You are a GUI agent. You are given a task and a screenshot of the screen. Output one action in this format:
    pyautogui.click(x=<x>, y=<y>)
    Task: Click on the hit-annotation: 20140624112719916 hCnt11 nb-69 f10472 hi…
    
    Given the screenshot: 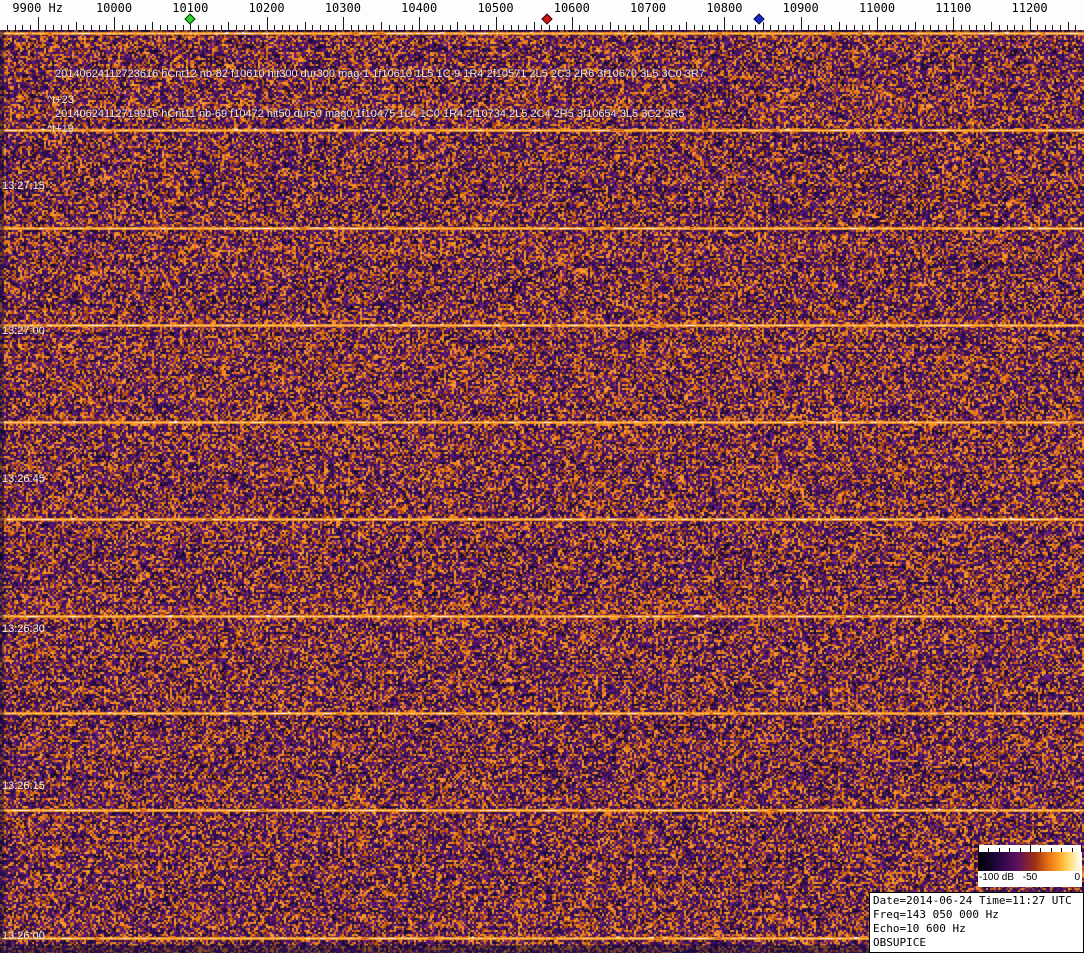 What is the action you would take?
    pyautogui.click(x=370, y=114)
    